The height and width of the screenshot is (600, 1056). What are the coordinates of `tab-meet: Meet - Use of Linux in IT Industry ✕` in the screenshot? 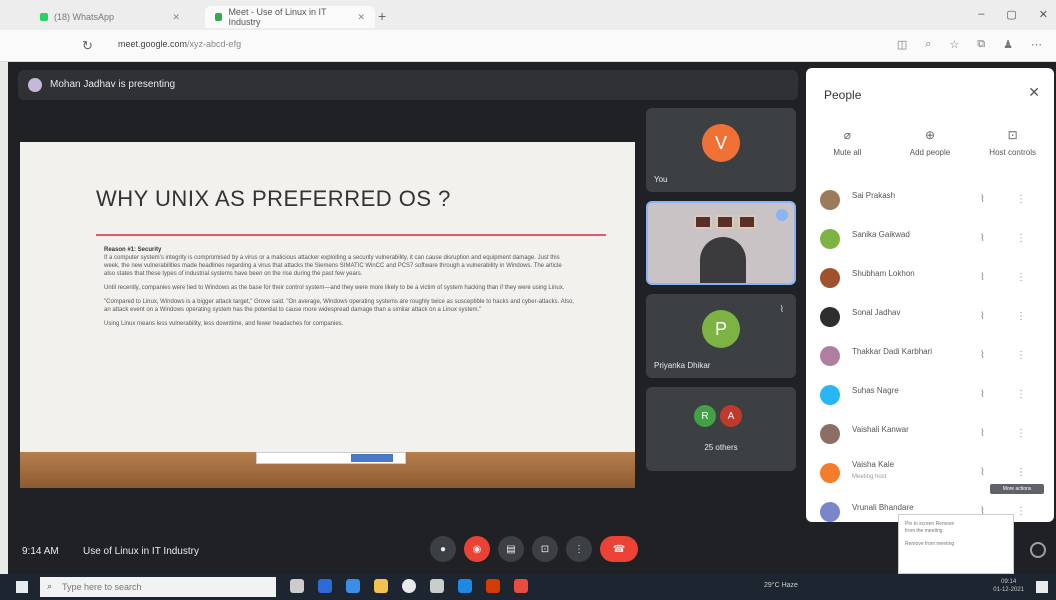 It's located at (290, 17).